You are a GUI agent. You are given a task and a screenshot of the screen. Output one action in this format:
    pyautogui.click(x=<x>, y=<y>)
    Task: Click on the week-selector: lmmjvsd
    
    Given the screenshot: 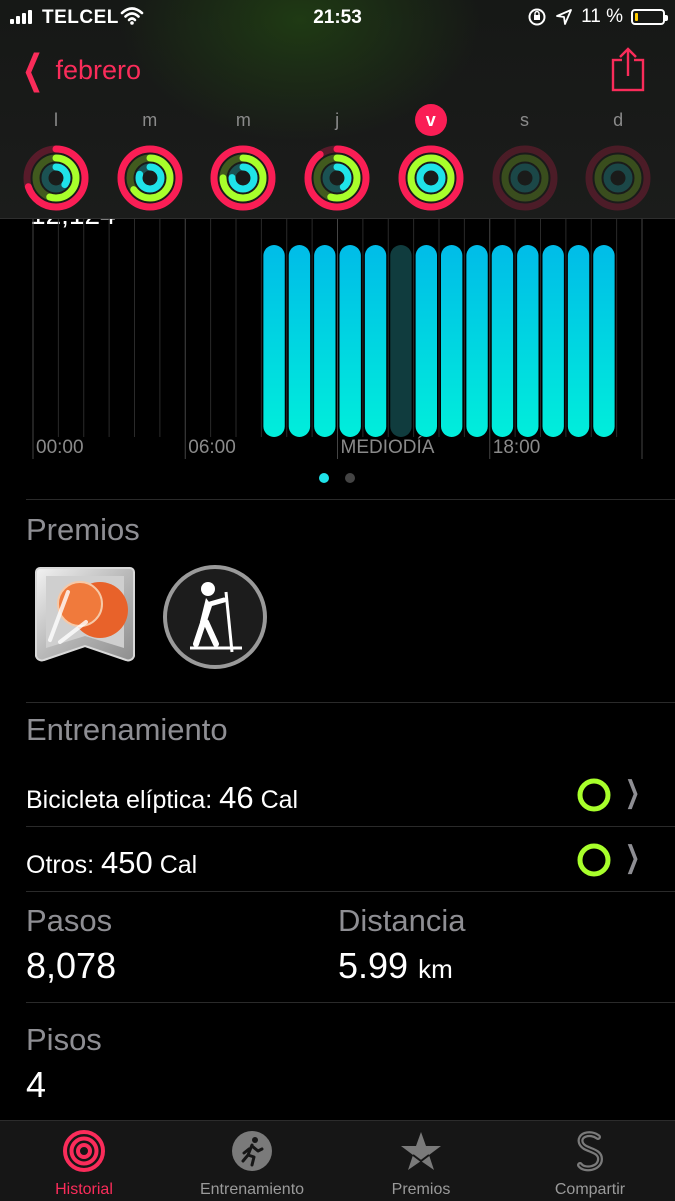 What is the action you would take?
    pyautogui.click(x=337, y=159)
    